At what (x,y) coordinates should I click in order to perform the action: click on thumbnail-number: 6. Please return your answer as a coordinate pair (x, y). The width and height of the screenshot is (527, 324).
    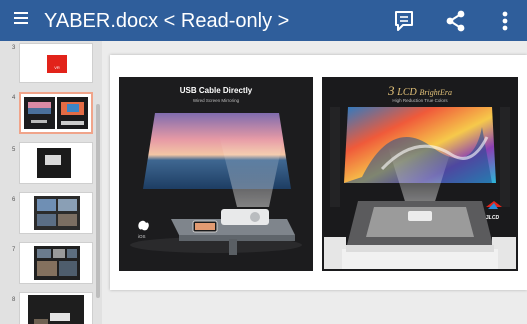
    Looking at the image, I should click on (14, 200).